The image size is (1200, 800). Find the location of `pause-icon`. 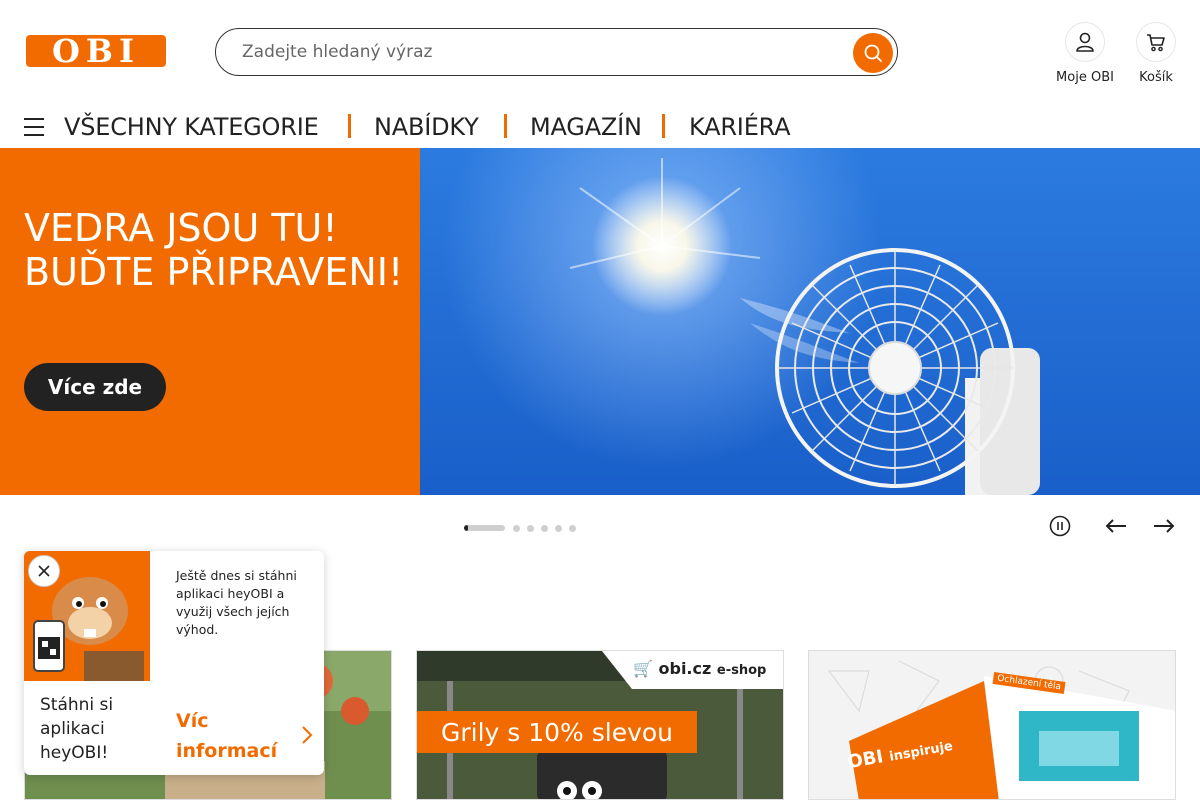

pause-icon is located at coordinates (1060, 526).